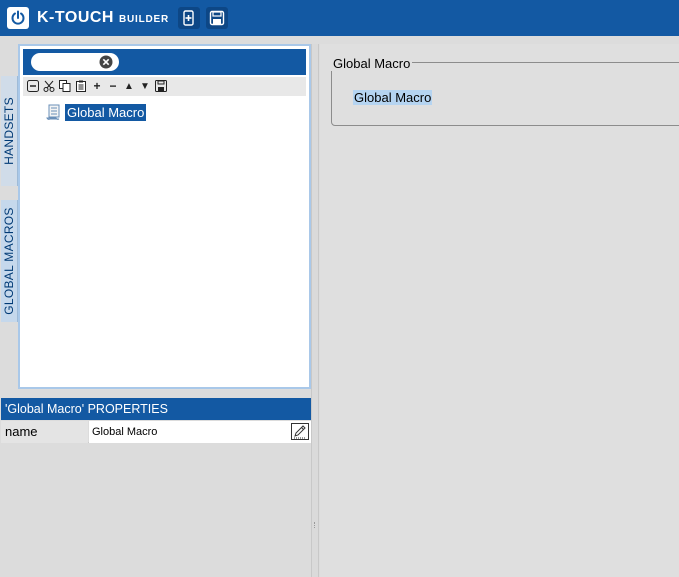 This screenshot has height=577, width=679. Describe the element at coordinates (315, 525) in the screenshot. I see `splitter-grip-icon` at that location.